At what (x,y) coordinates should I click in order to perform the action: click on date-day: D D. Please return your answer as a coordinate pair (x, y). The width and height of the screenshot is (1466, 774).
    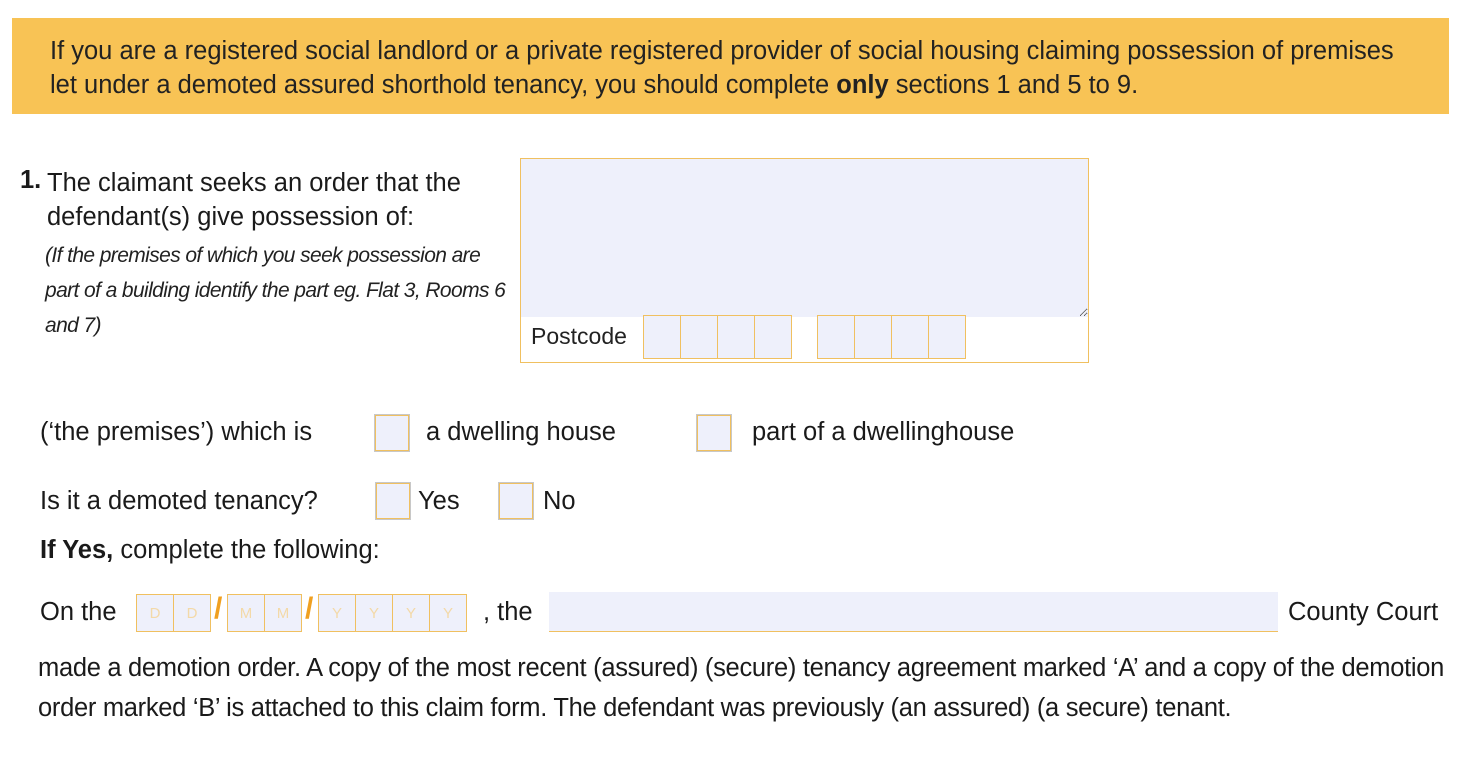
    Looking at the image, I should click on (173, 613).